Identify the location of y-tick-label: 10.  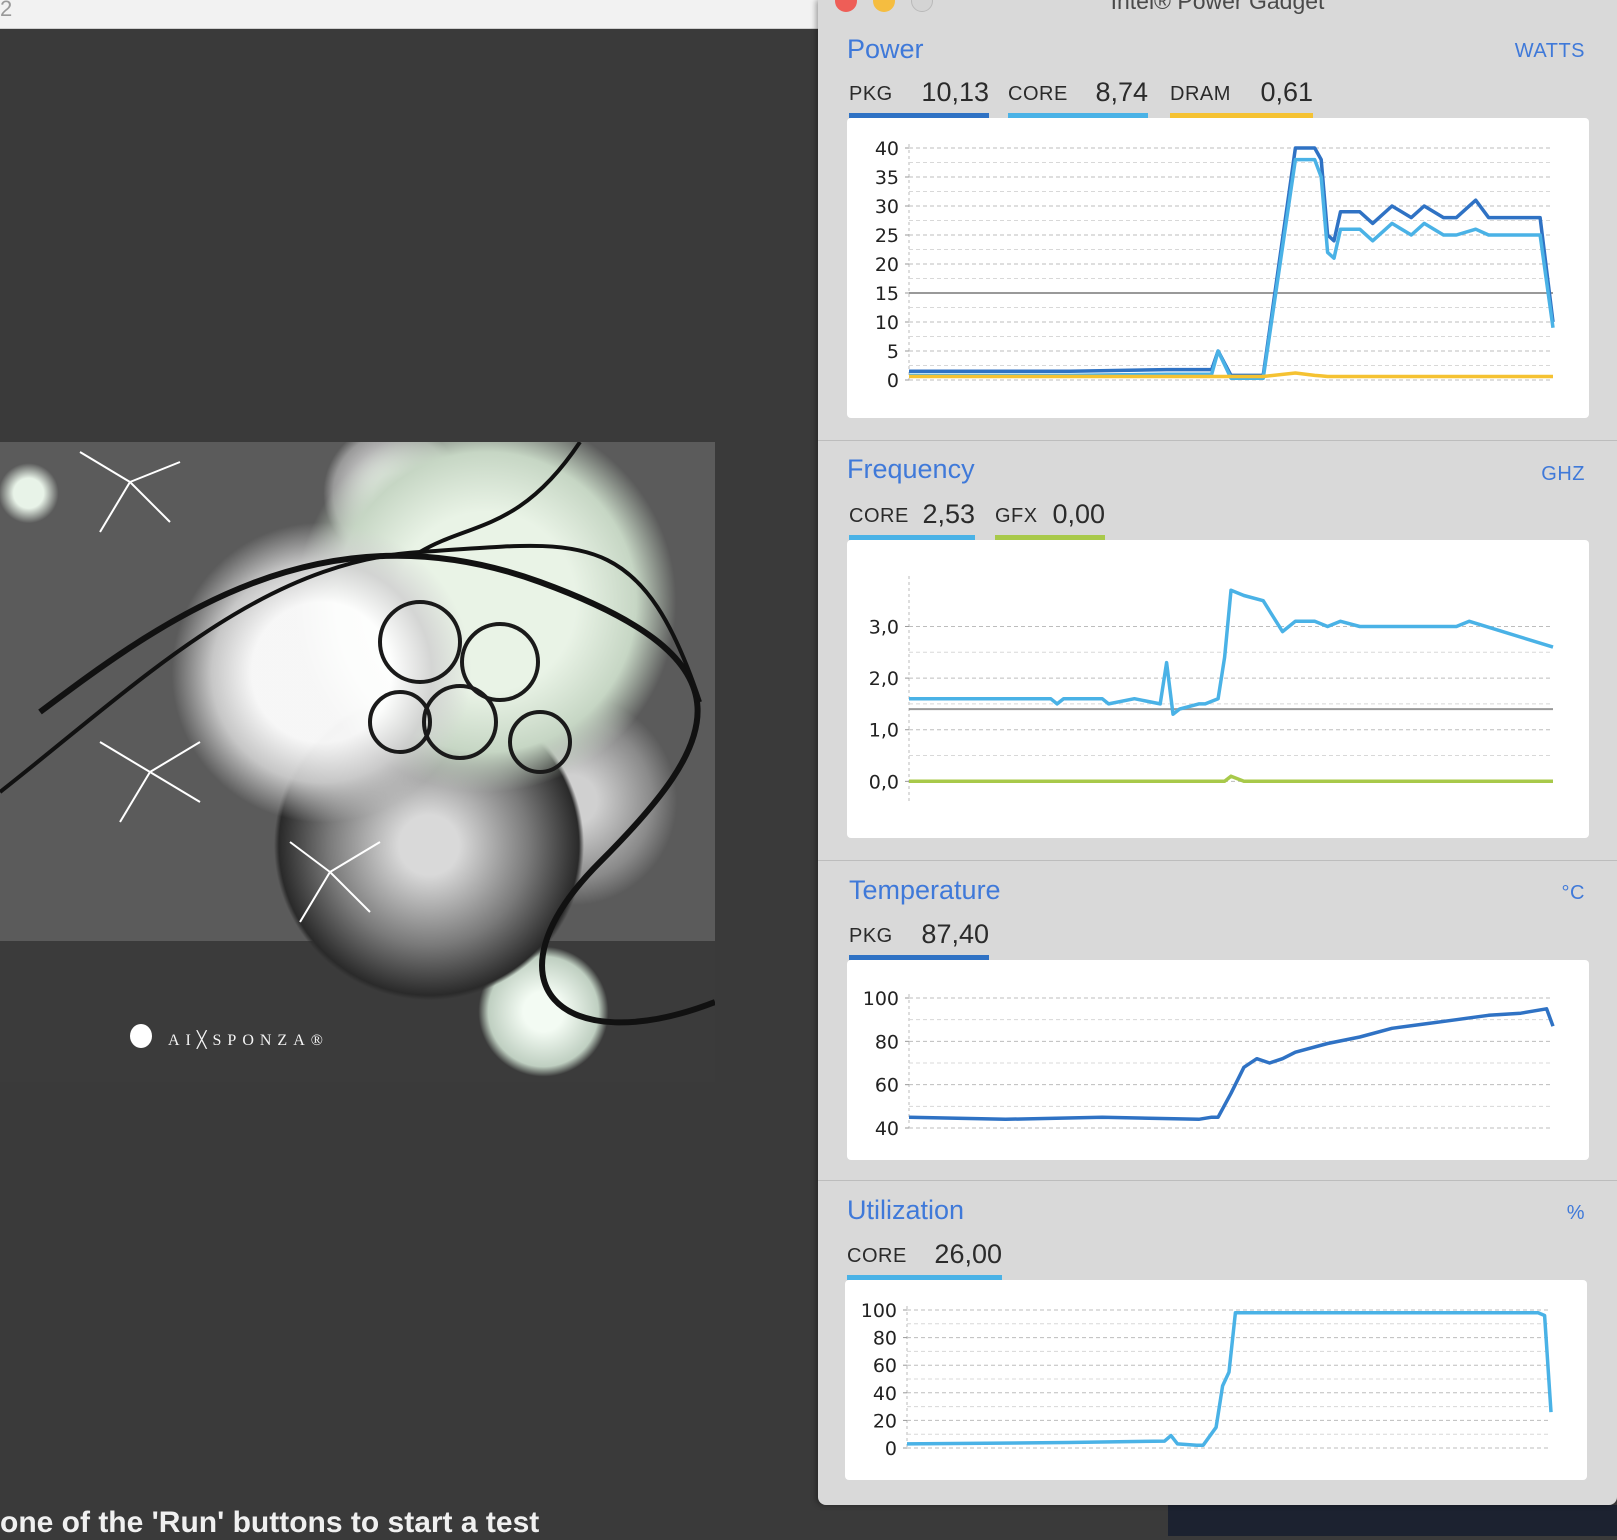
(887, 323).